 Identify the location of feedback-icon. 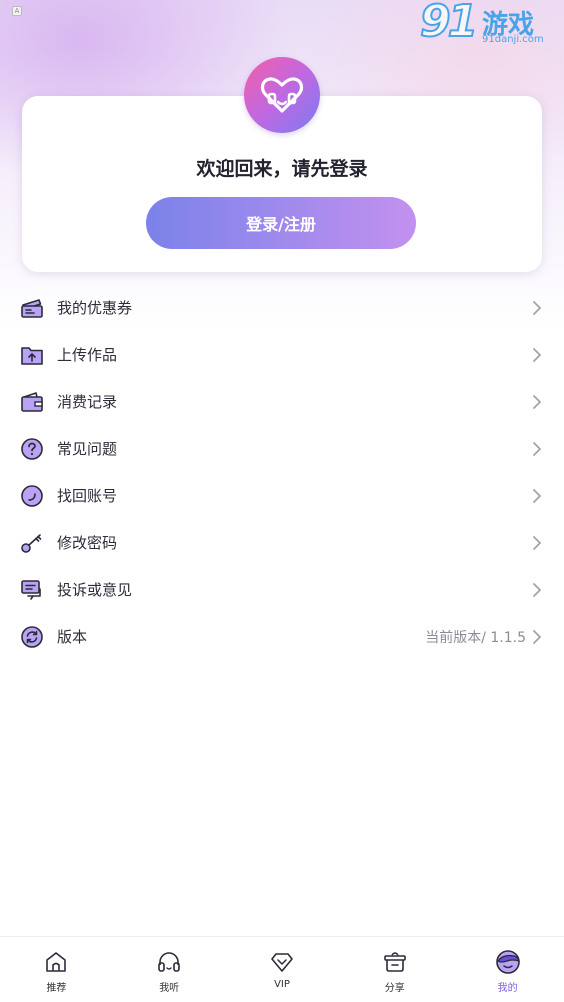
(32, 590).